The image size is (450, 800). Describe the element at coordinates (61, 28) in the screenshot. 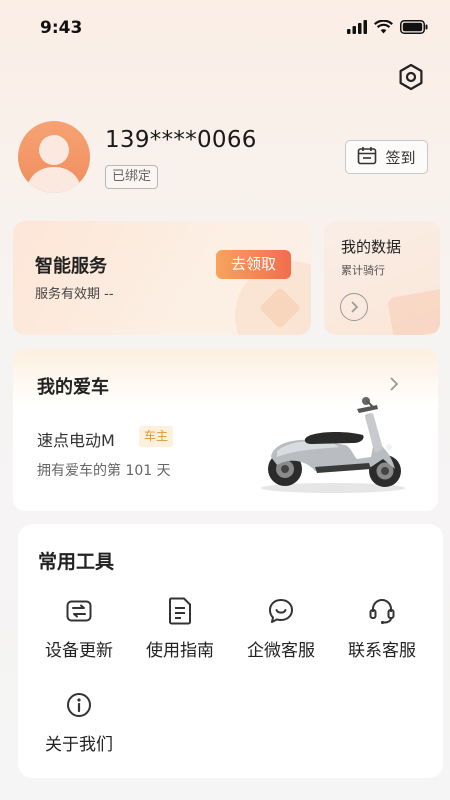

I see `status-time: 9:43` at that location.